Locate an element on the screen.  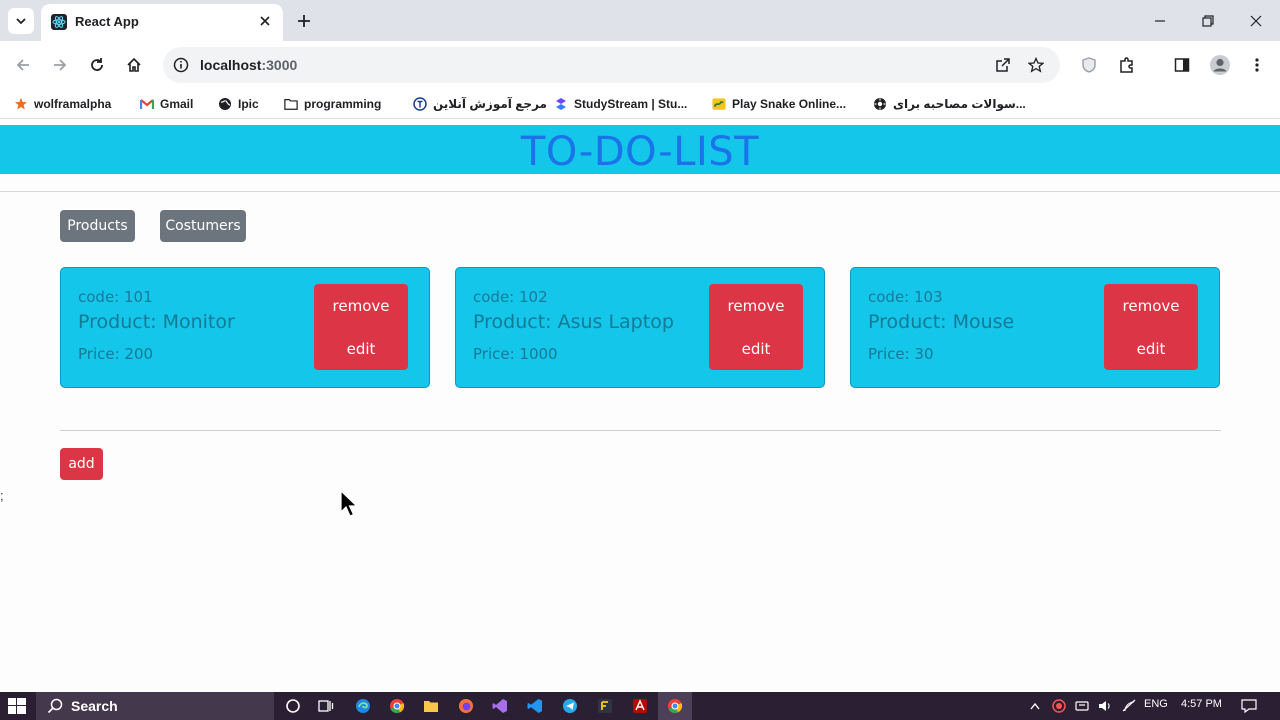
browser-tabstrip: React App is located at coordinates (640, 20).